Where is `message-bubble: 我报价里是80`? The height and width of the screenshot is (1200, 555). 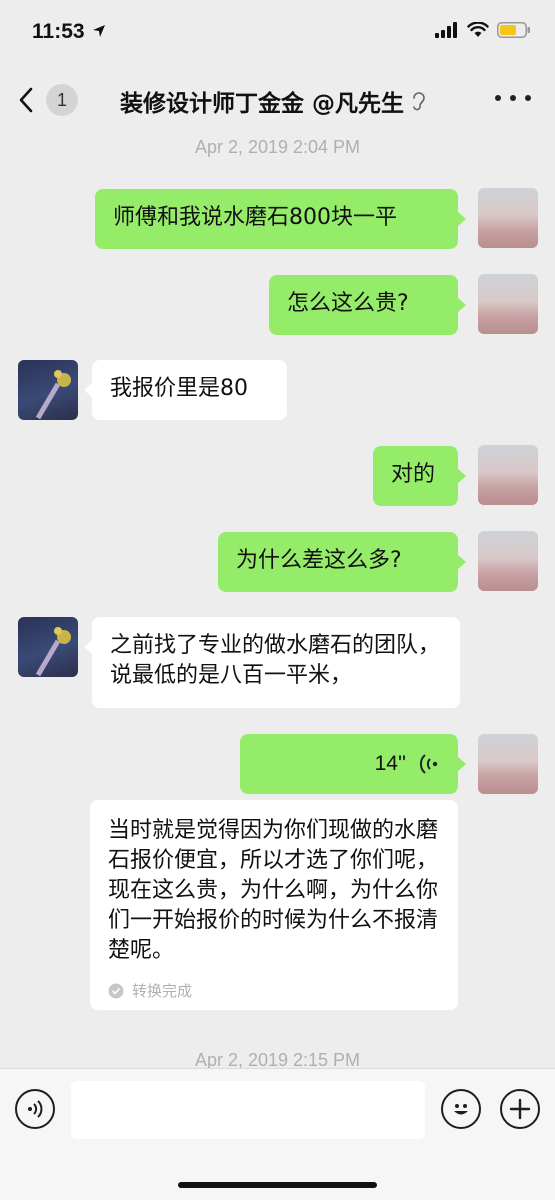 message-bubble: 我报价里是80 is located at coordinates (185, 390).